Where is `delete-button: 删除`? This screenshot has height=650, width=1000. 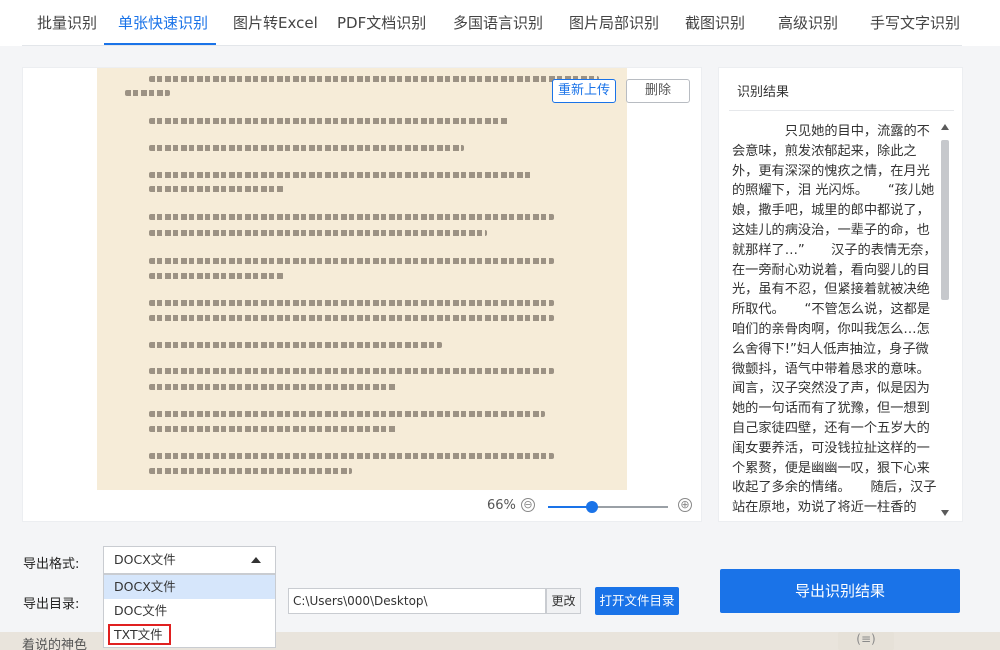
delete-button: 删除 is located at coordinates (658, 91).